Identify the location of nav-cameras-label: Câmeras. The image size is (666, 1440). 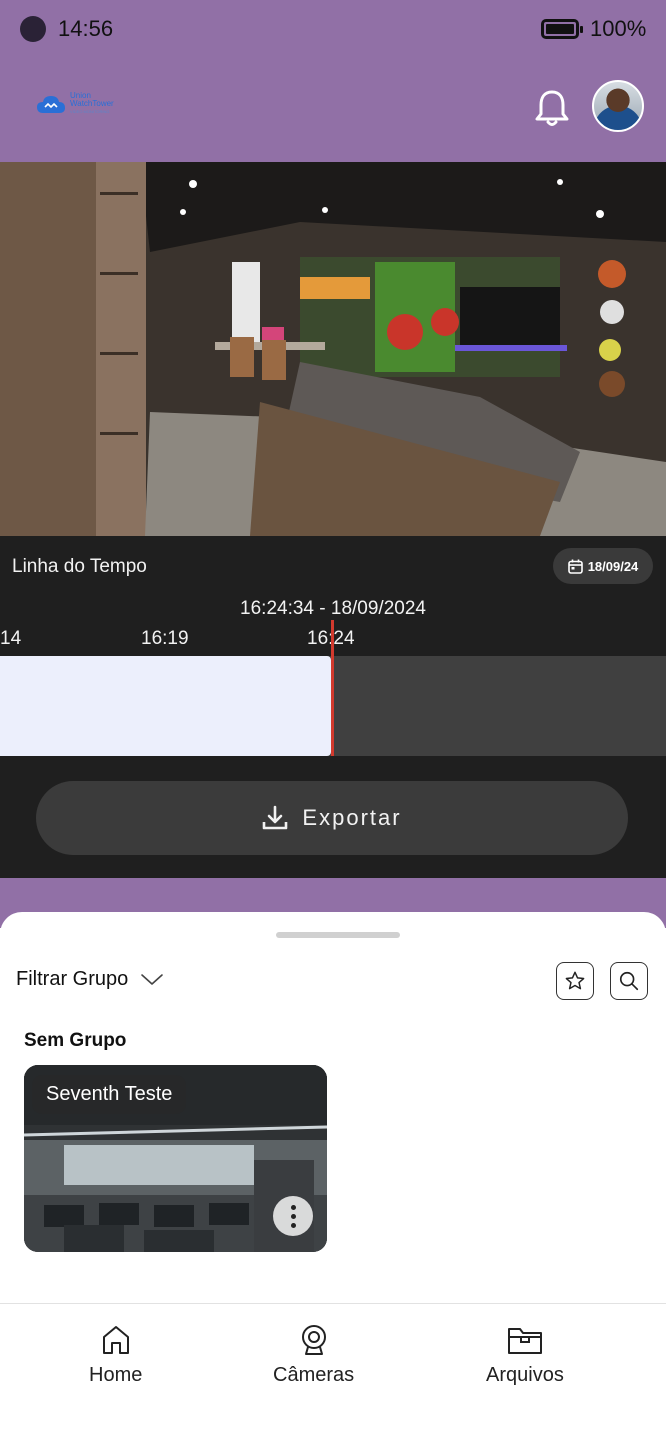
(314, 1375).